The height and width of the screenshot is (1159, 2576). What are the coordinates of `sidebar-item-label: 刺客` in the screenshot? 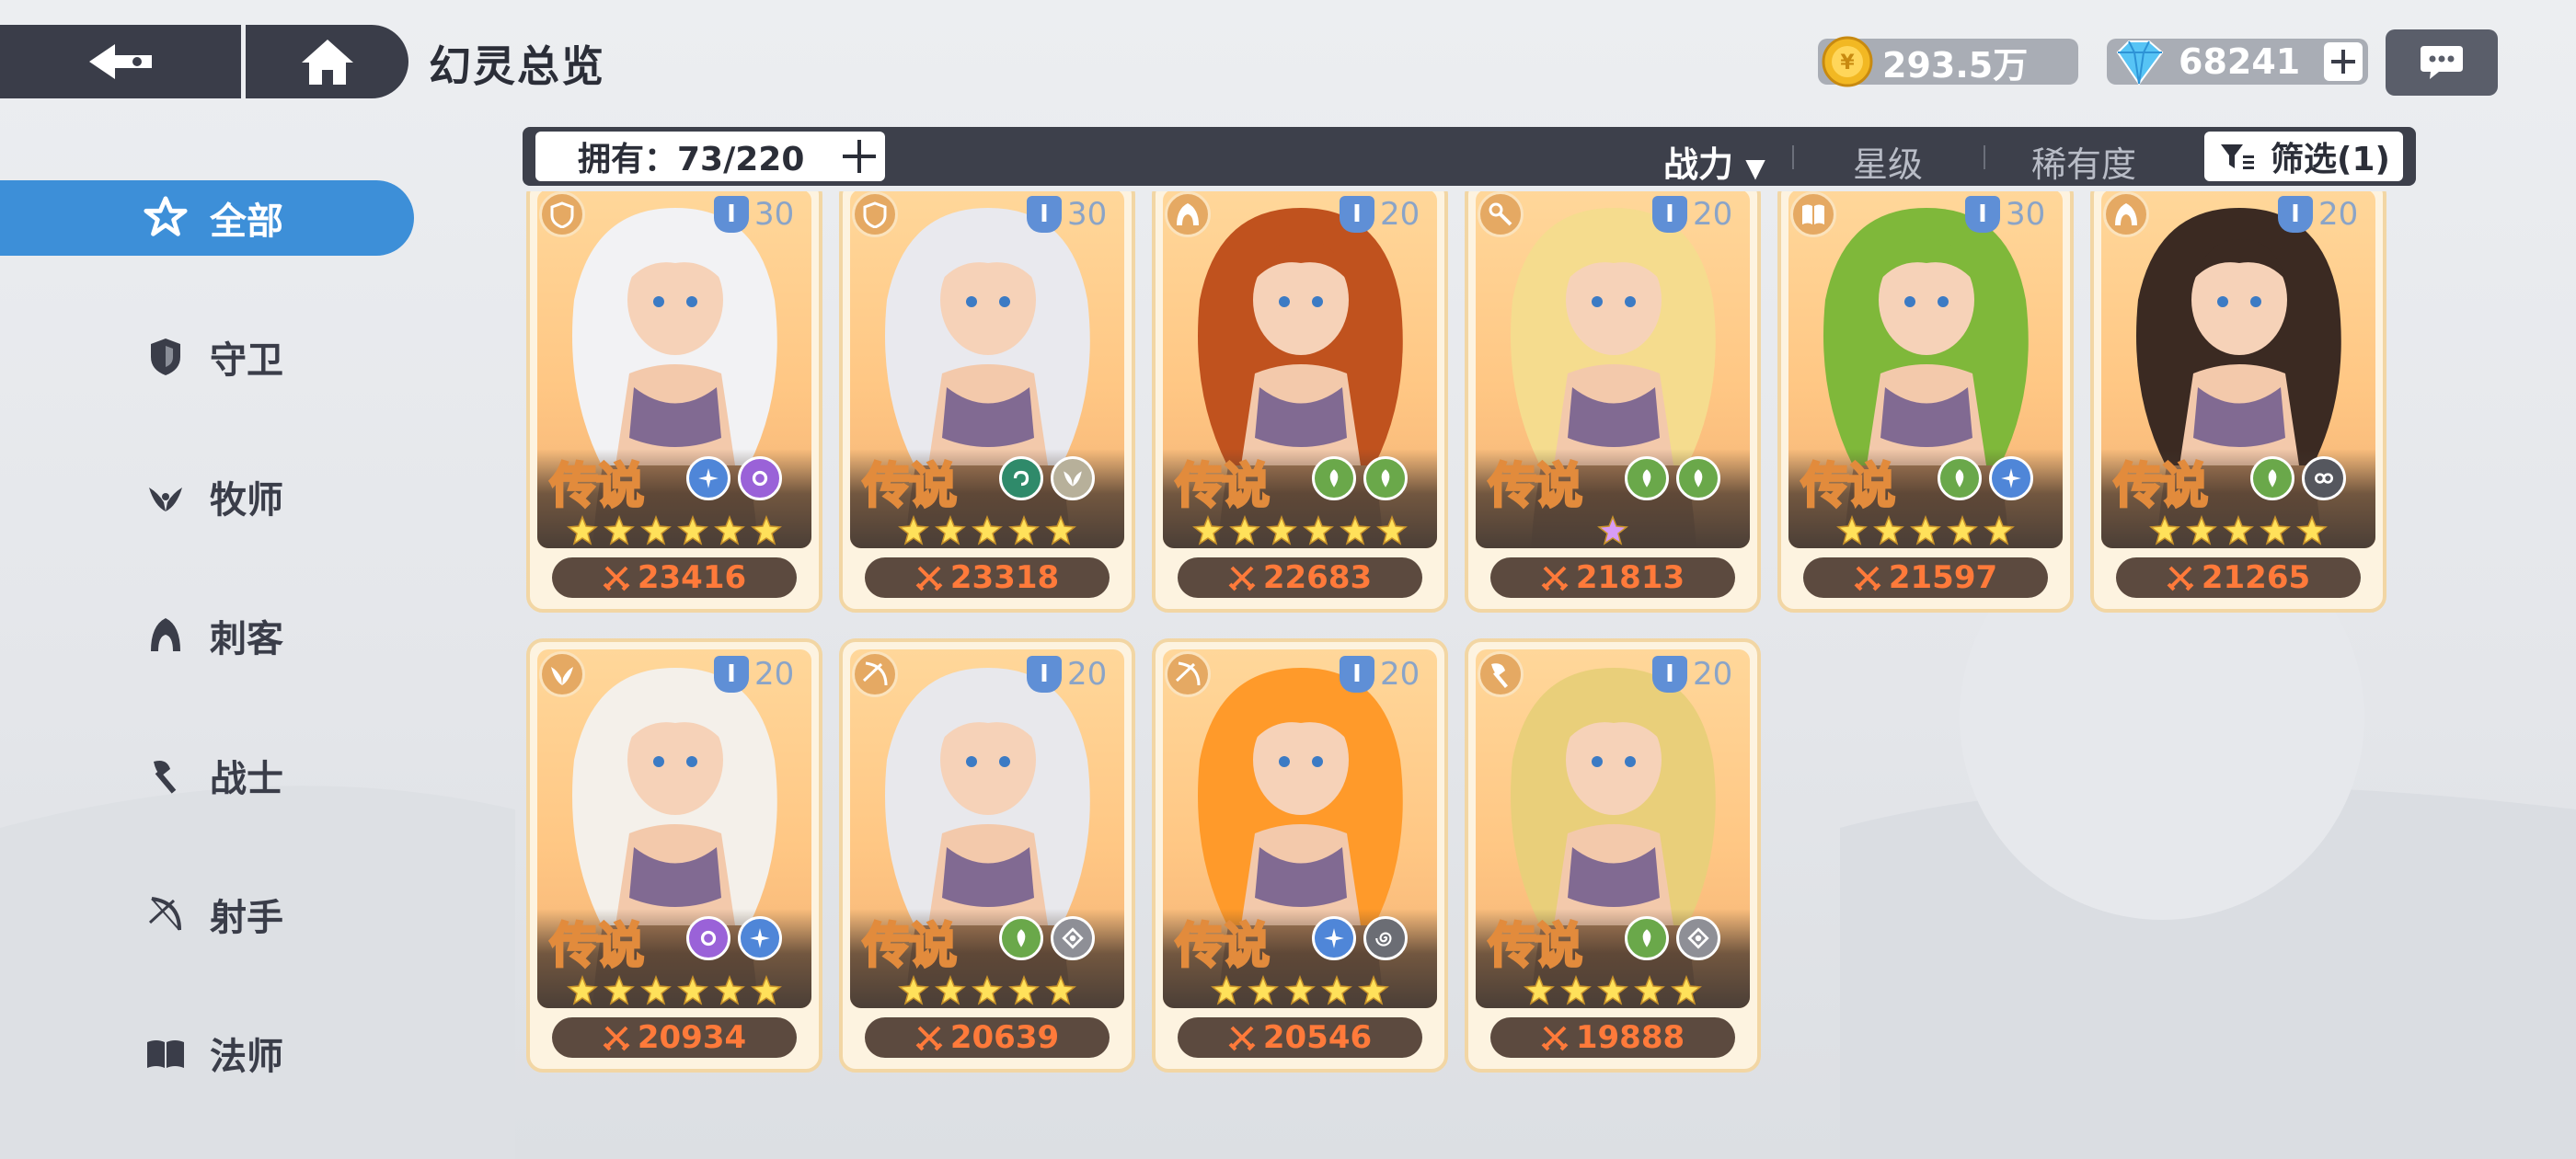 It's located at (246, 639).